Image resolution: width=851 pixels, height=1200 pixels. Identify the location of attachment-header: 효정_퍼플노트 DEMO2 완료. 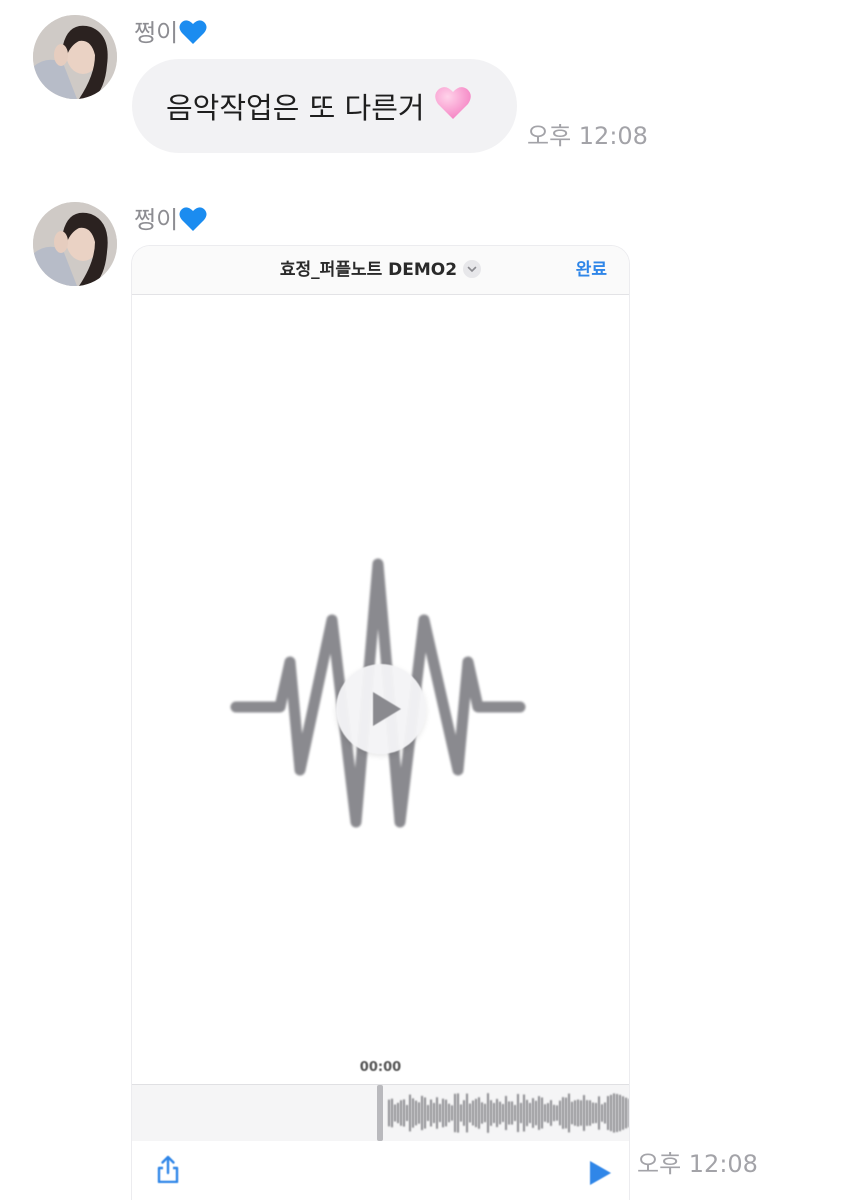
(380, 270).